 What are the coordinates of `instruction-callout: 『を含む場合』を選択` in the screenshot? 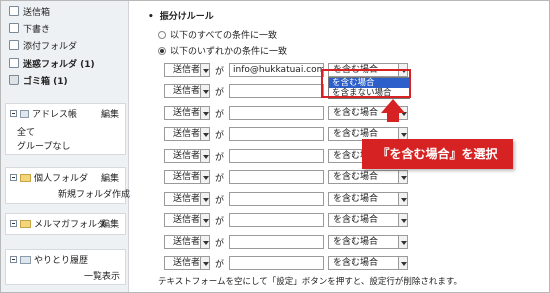 It's located at (437, 154).